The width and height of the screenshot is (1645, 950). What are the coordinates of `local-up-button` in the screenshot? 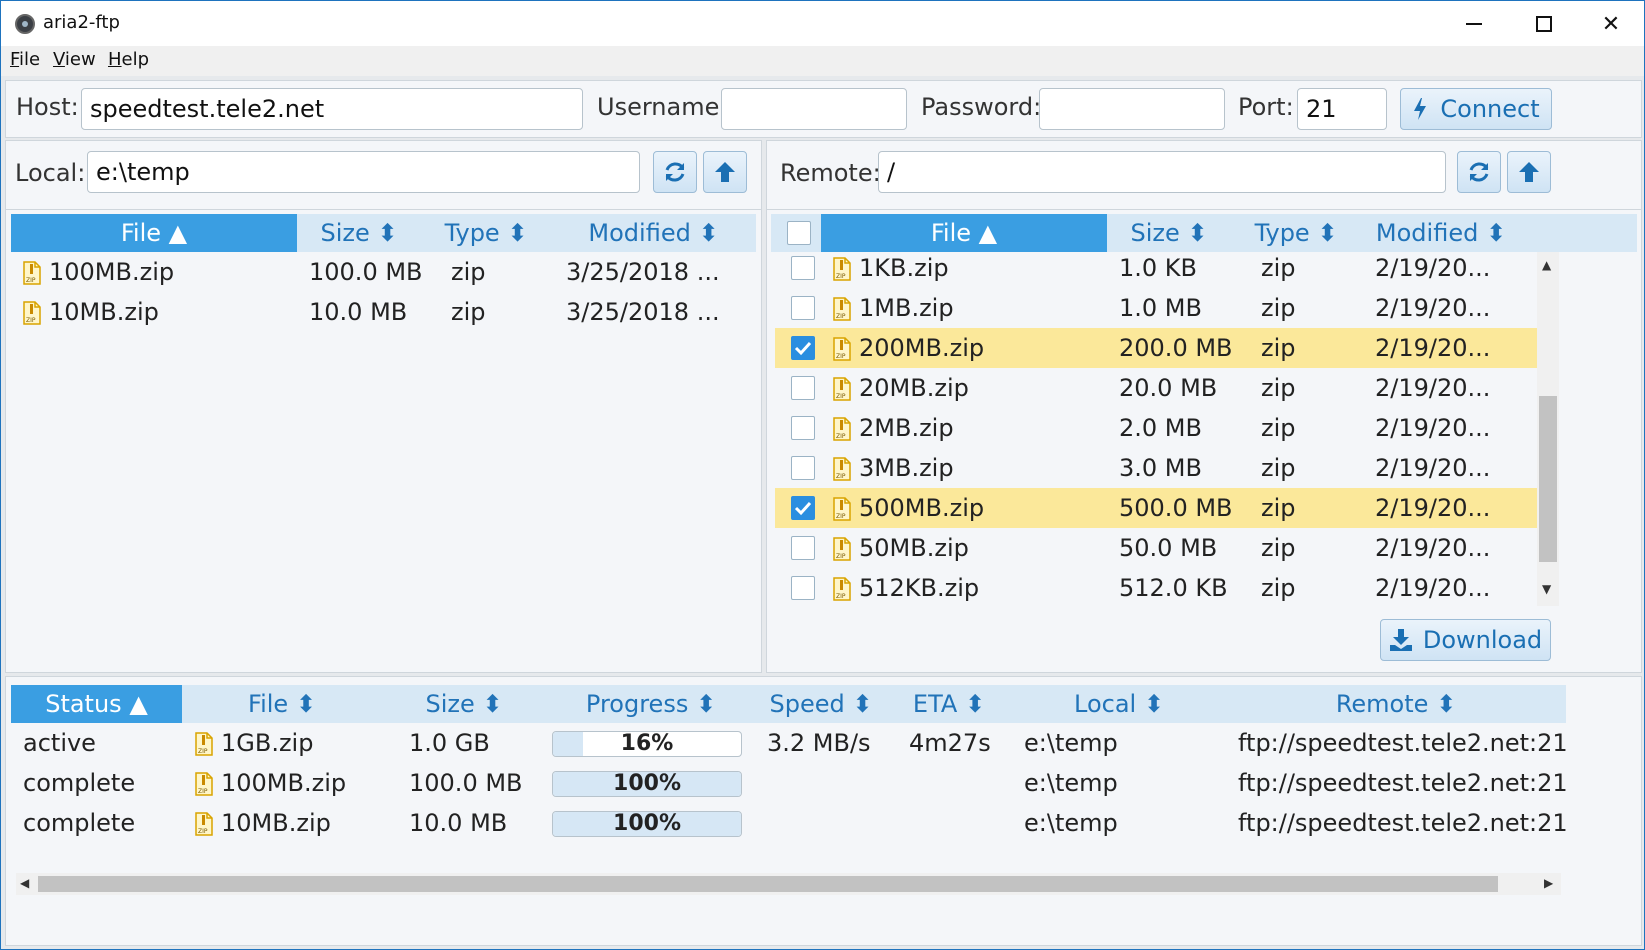 It's located at (725, 172).